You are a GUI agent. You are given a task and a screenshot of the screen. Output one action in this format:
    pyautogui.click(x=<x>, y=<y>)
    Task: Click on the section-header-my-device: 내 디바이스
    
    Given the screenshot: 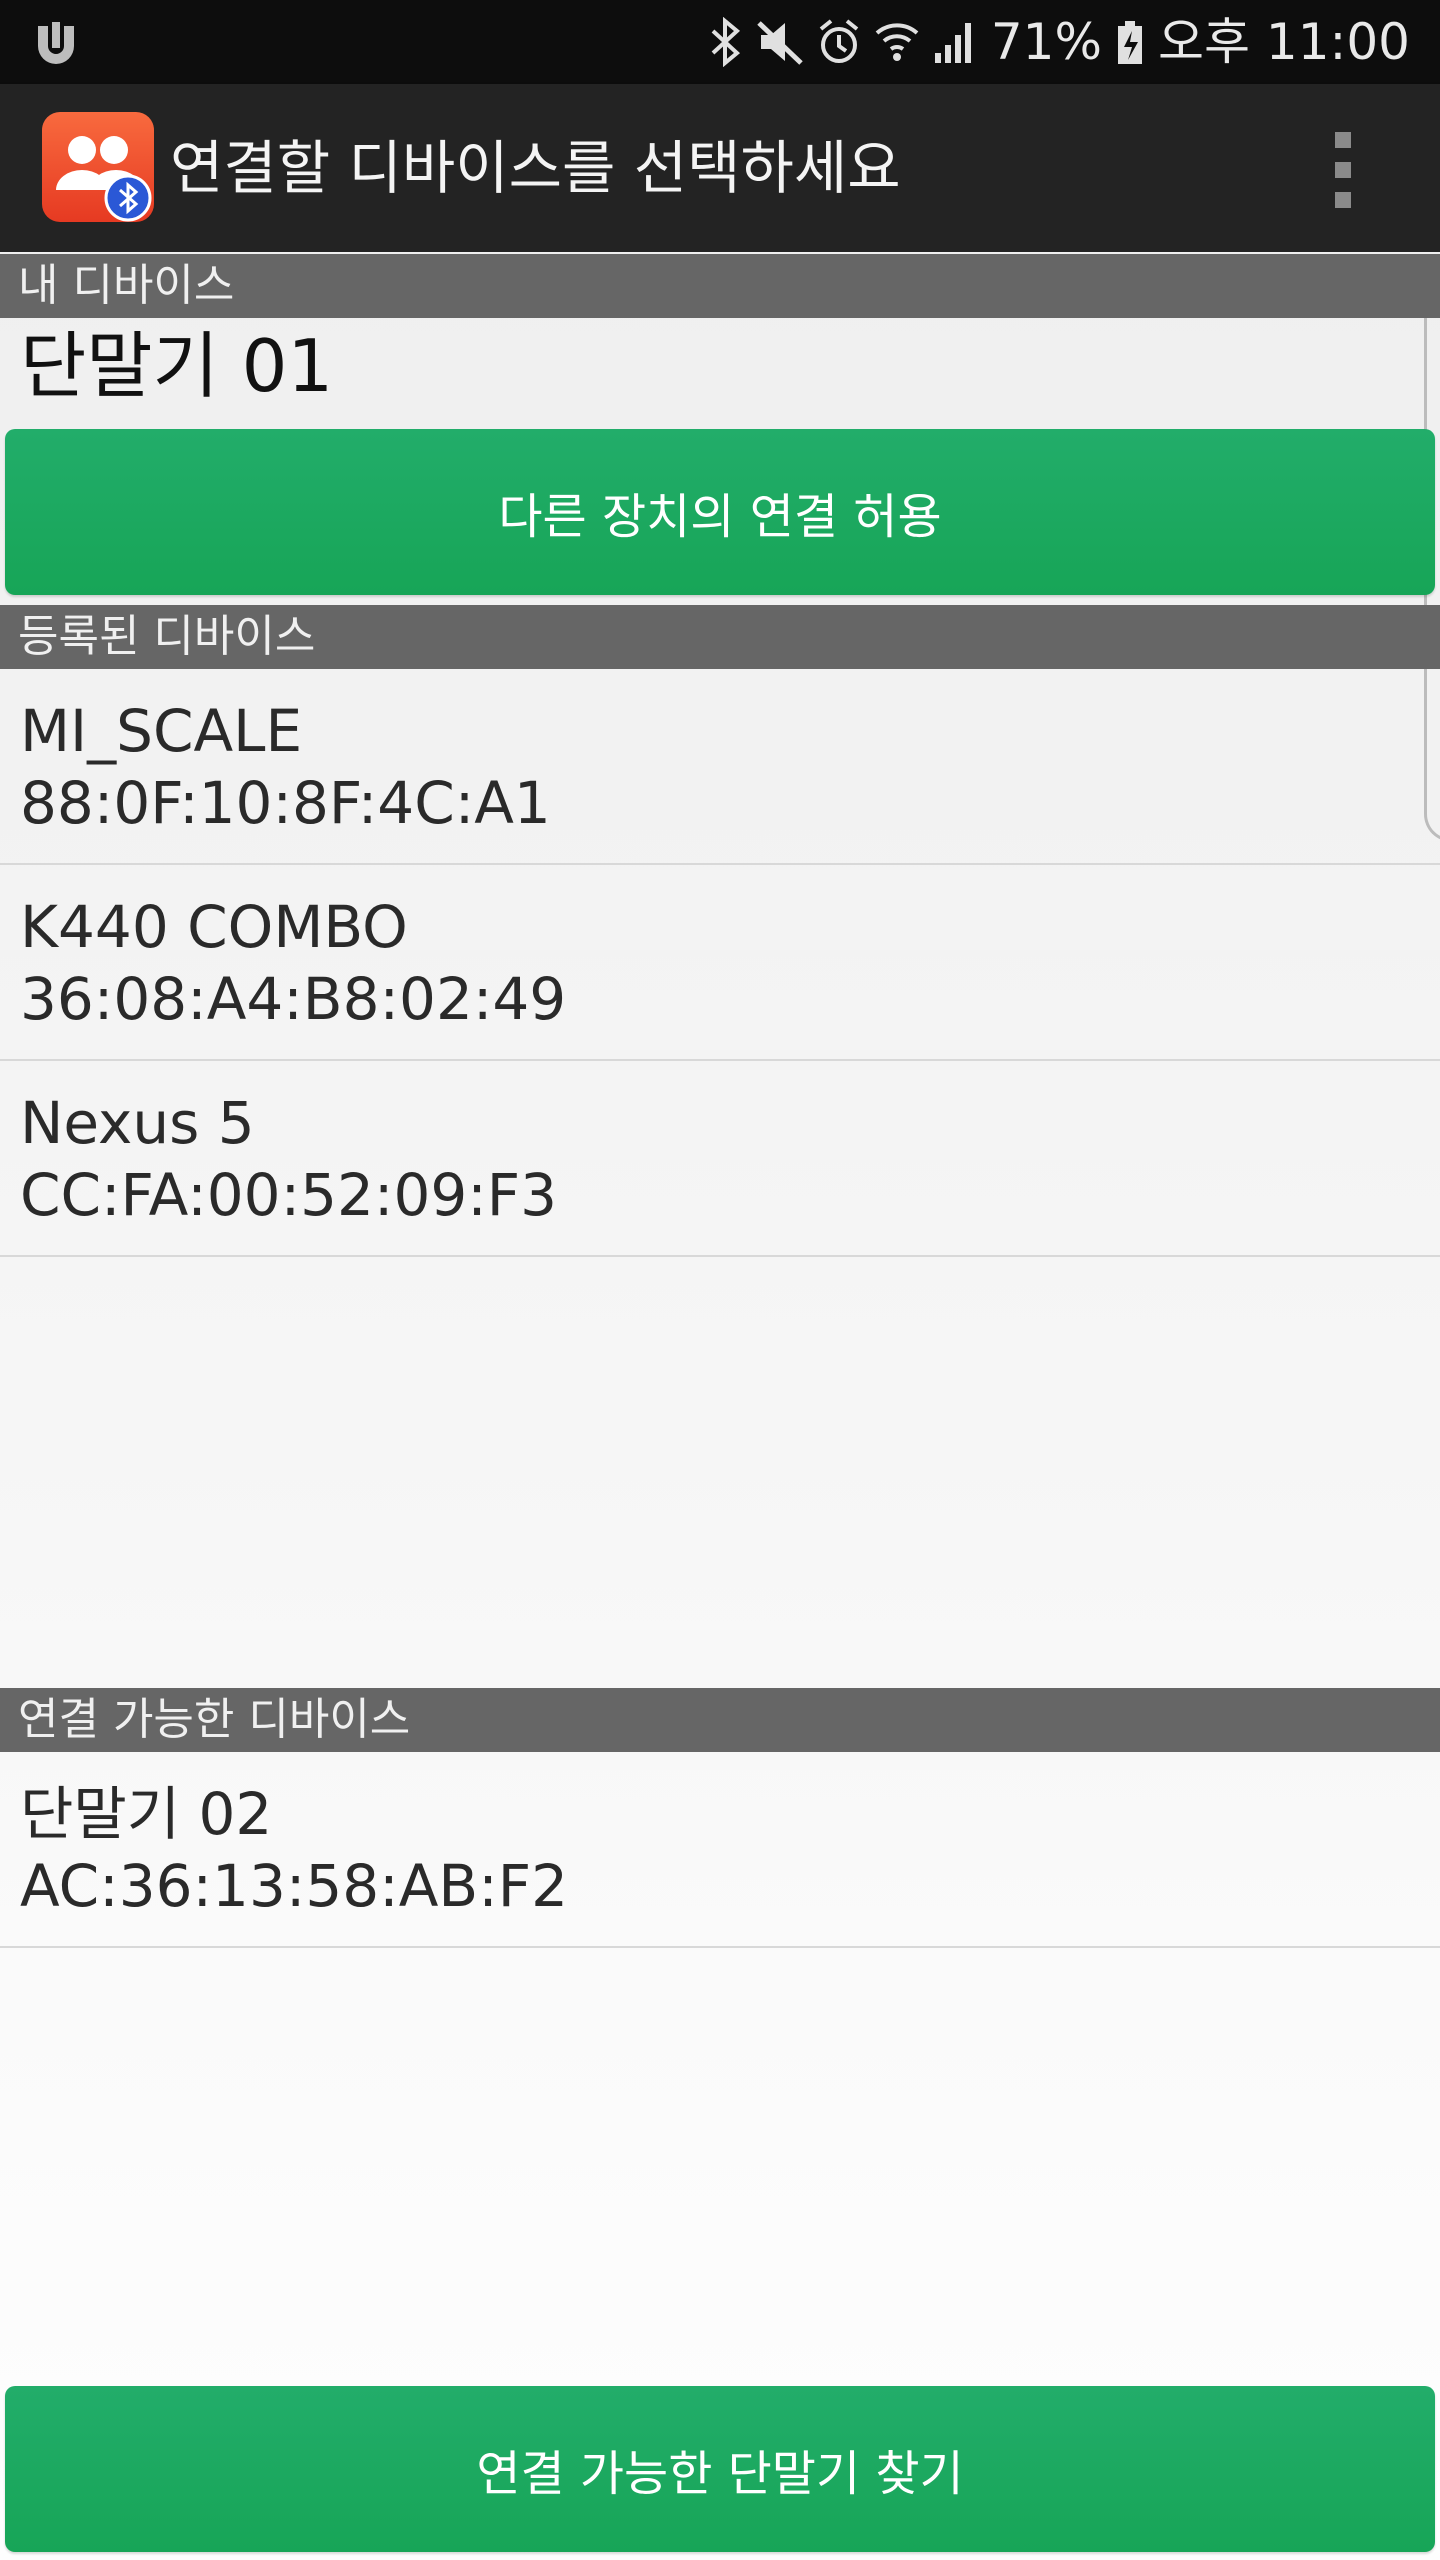 What is the action you would take?
    pyautogui.click(x=720, y=286)
    